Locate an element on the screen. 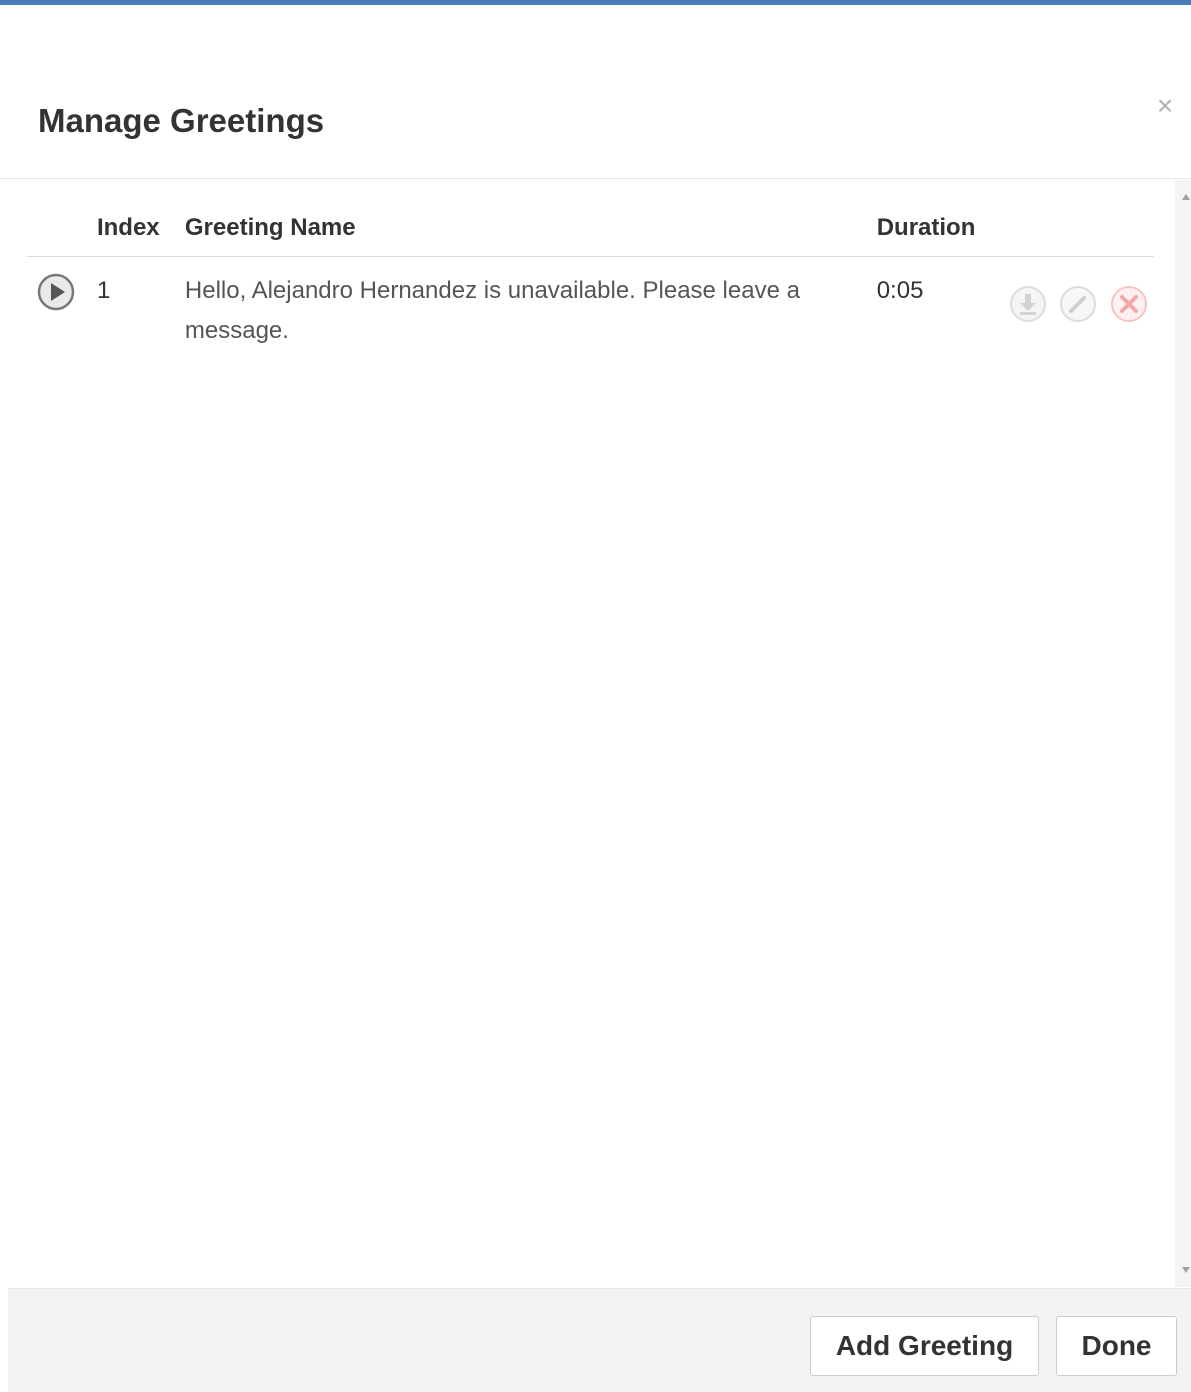 This screenshot has height=1392, width=1191. download-icon is located at coordinates (1028, 304).